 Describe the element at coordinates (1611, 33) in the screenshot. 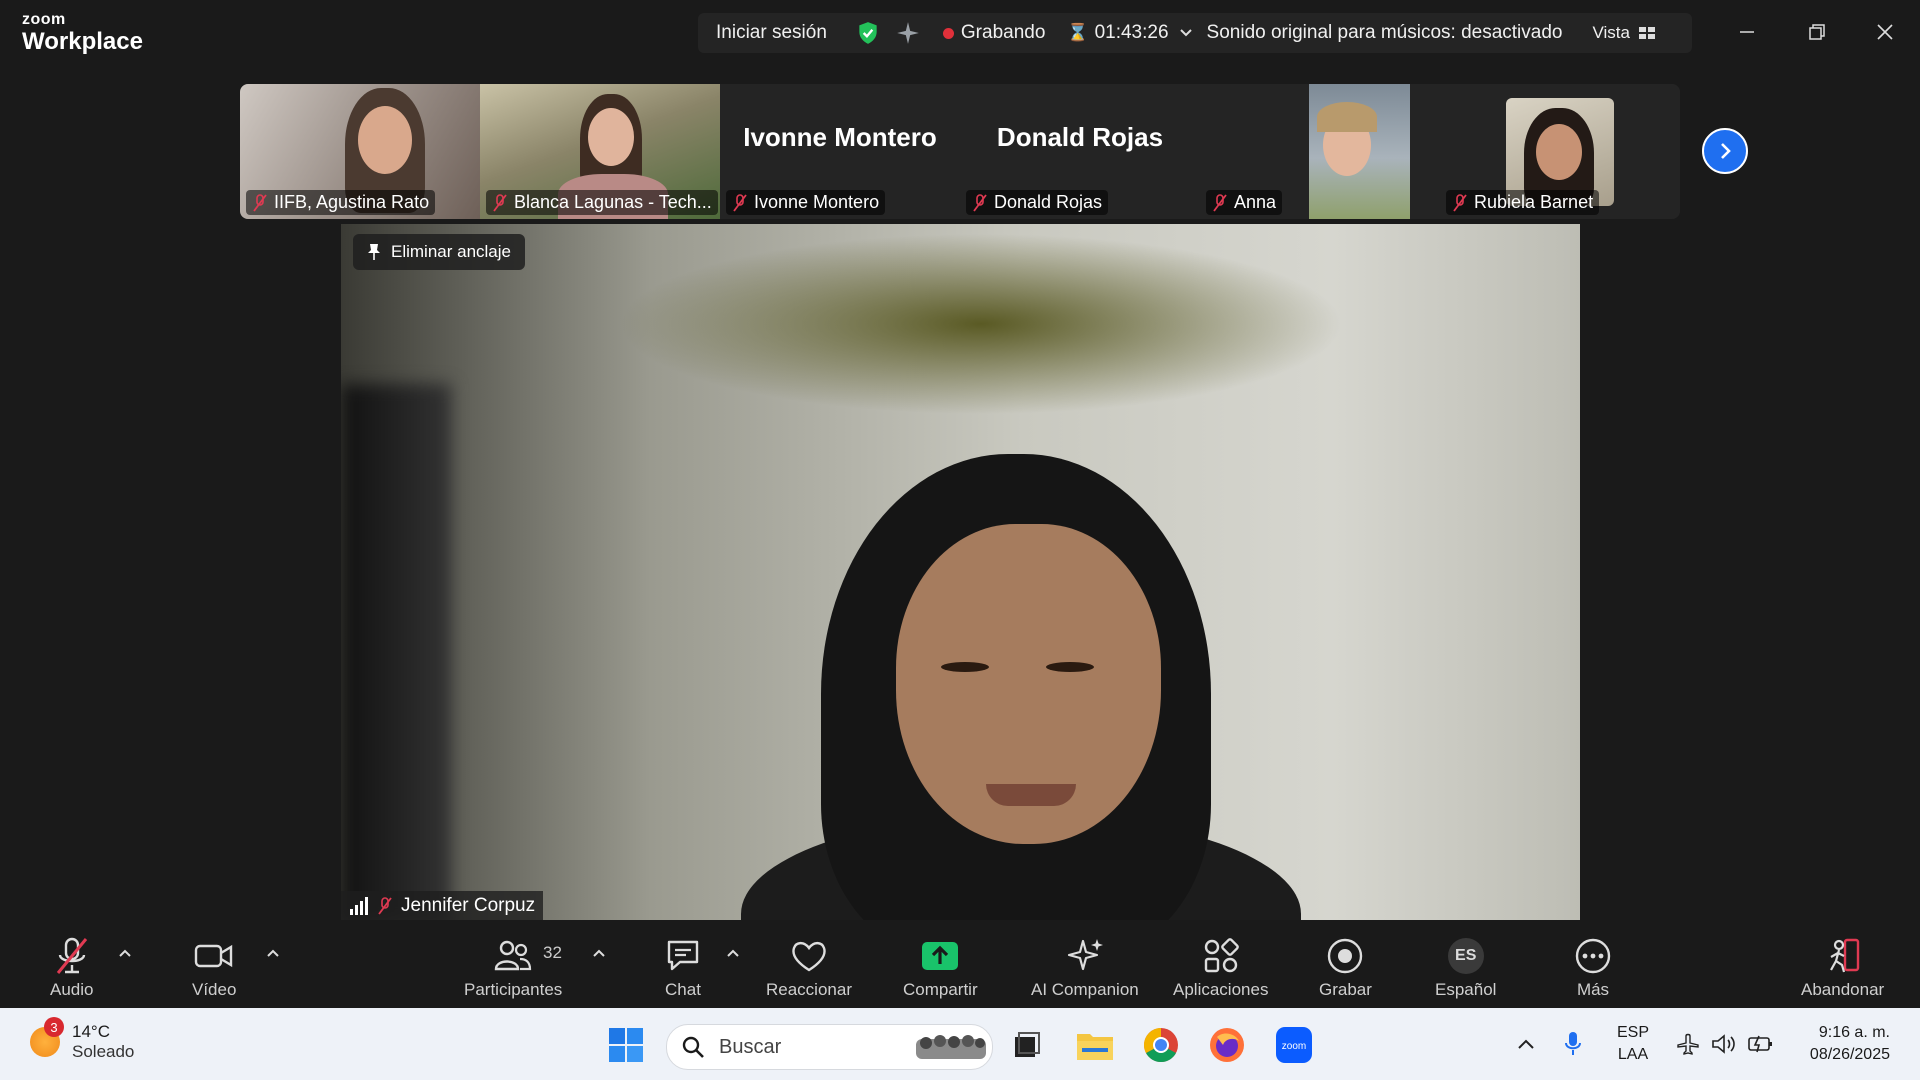

I see `view-button: Vista` at that location.